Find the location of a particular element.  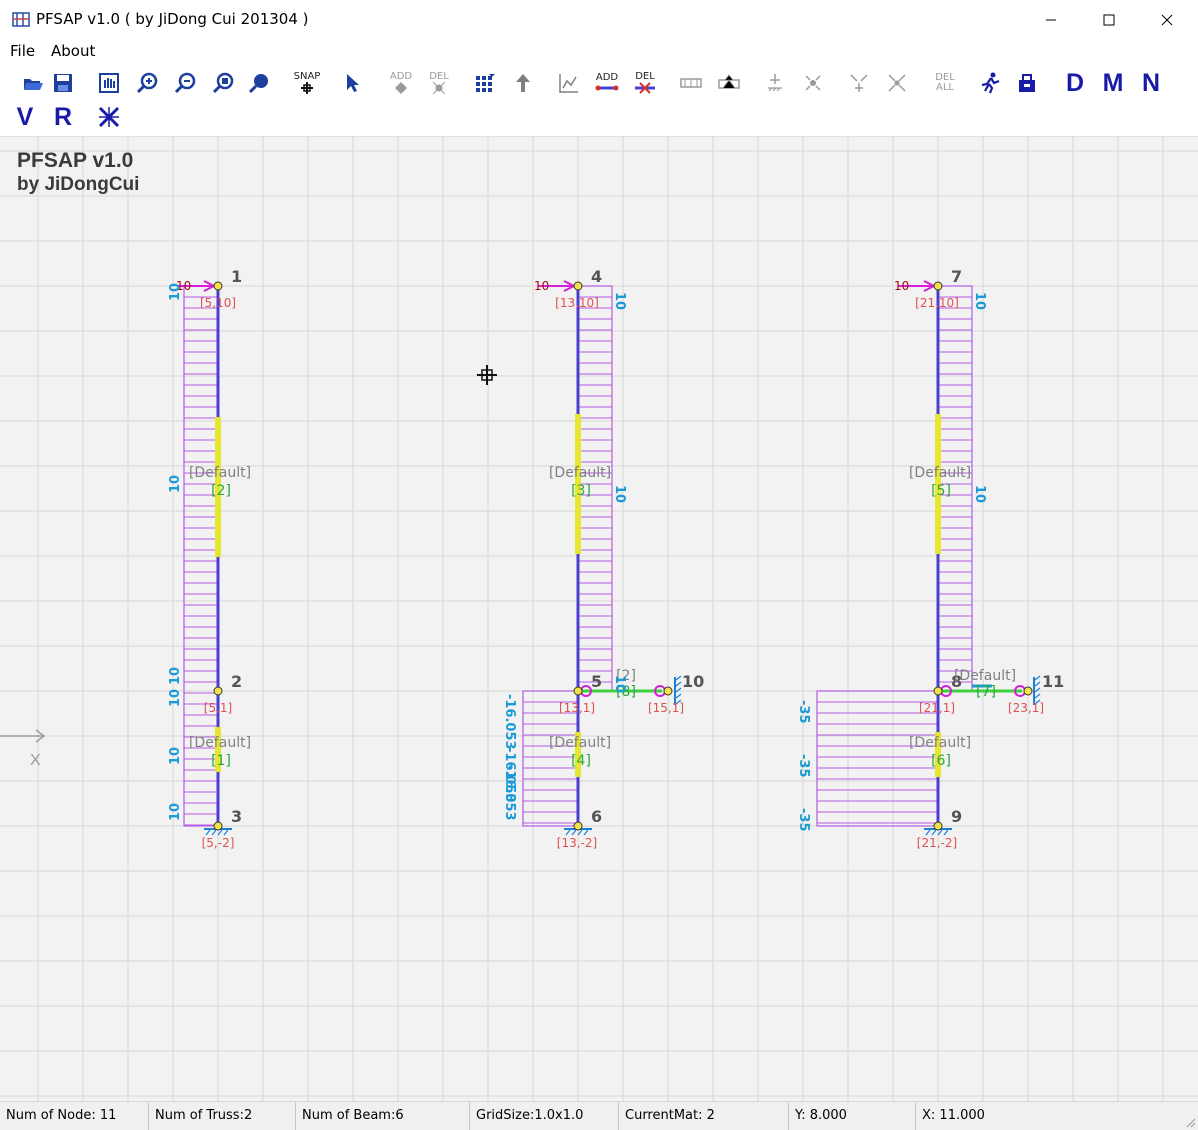

save-button is located at coordinates (63, 83).